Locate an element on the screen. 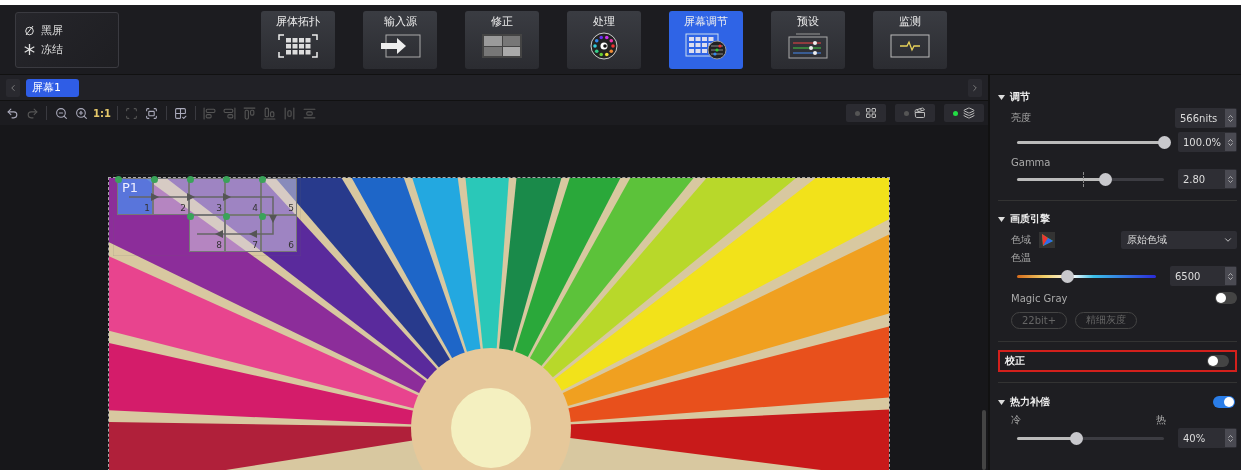 The image size is (1241, 470). cabinet-number: 4 is located at coordinates (255, 208).